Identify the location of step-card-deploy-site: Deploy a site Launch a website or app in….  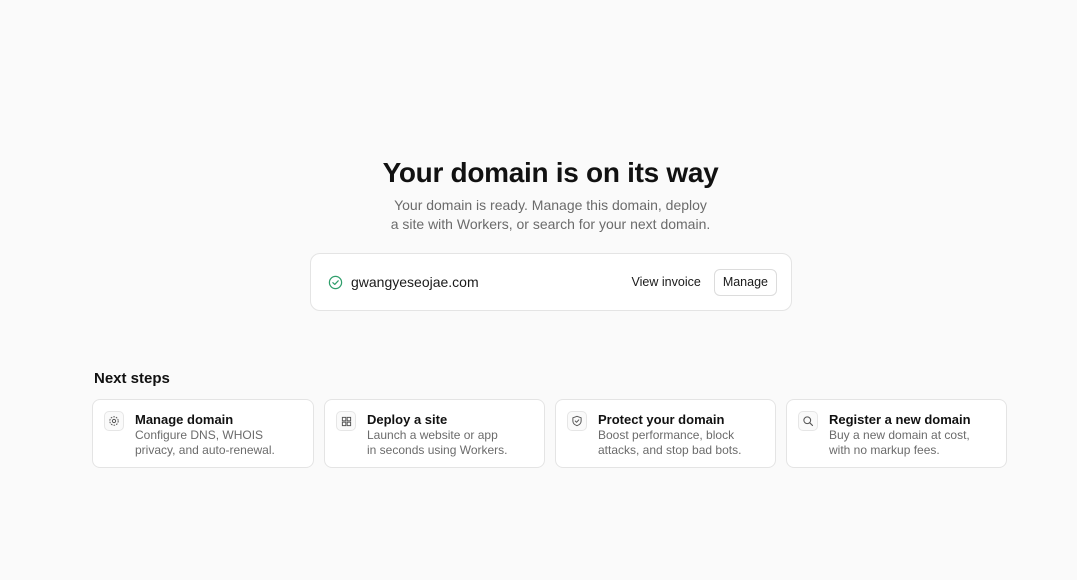
(434, 433).